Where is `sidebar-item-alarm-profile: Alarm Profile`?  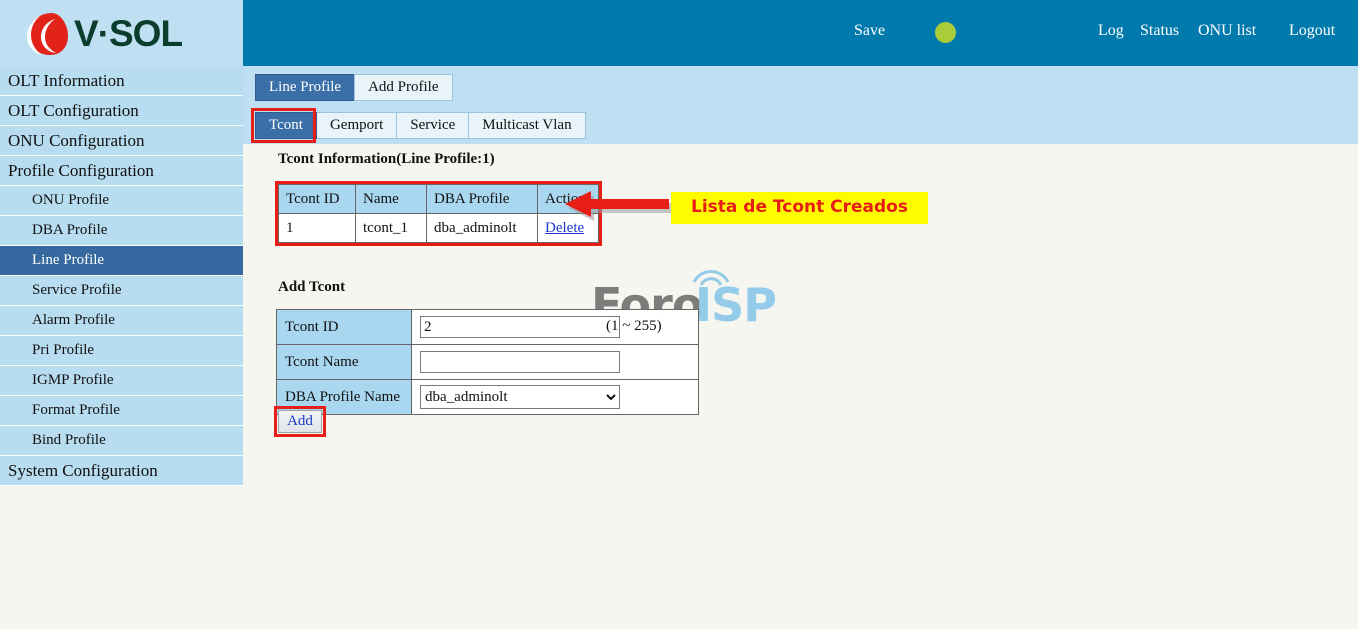
sidebar-item-alarm-profile: Alarm Profile is located at coordinates (121, 321).